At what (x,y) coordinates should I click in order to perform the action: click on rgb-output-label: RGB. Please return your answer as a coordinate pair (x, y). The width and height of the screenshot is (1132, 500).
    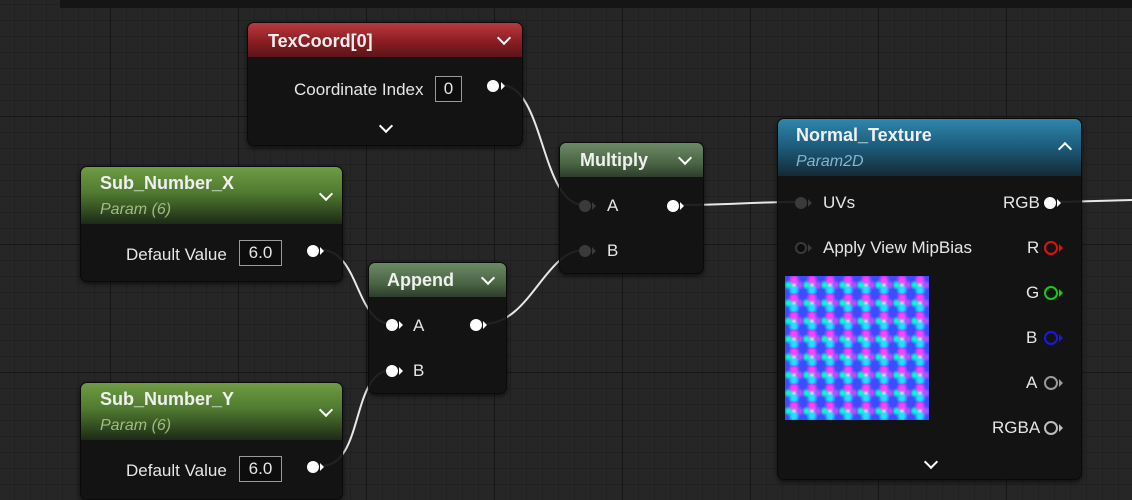
    Looking at the image, I should click on (1021, 202).